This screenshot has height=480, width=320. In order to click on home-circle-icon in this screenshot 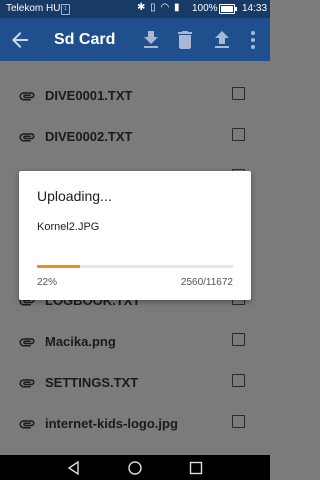, I will do `click(135, 468)`.